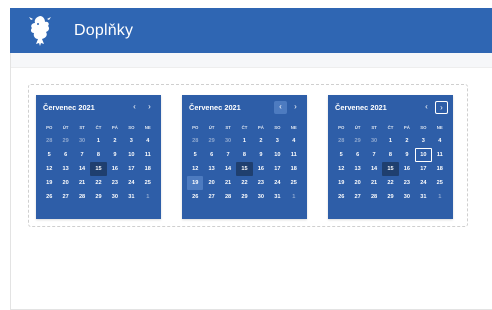  I want to click on calendar-day: 22, so click(244, 183).